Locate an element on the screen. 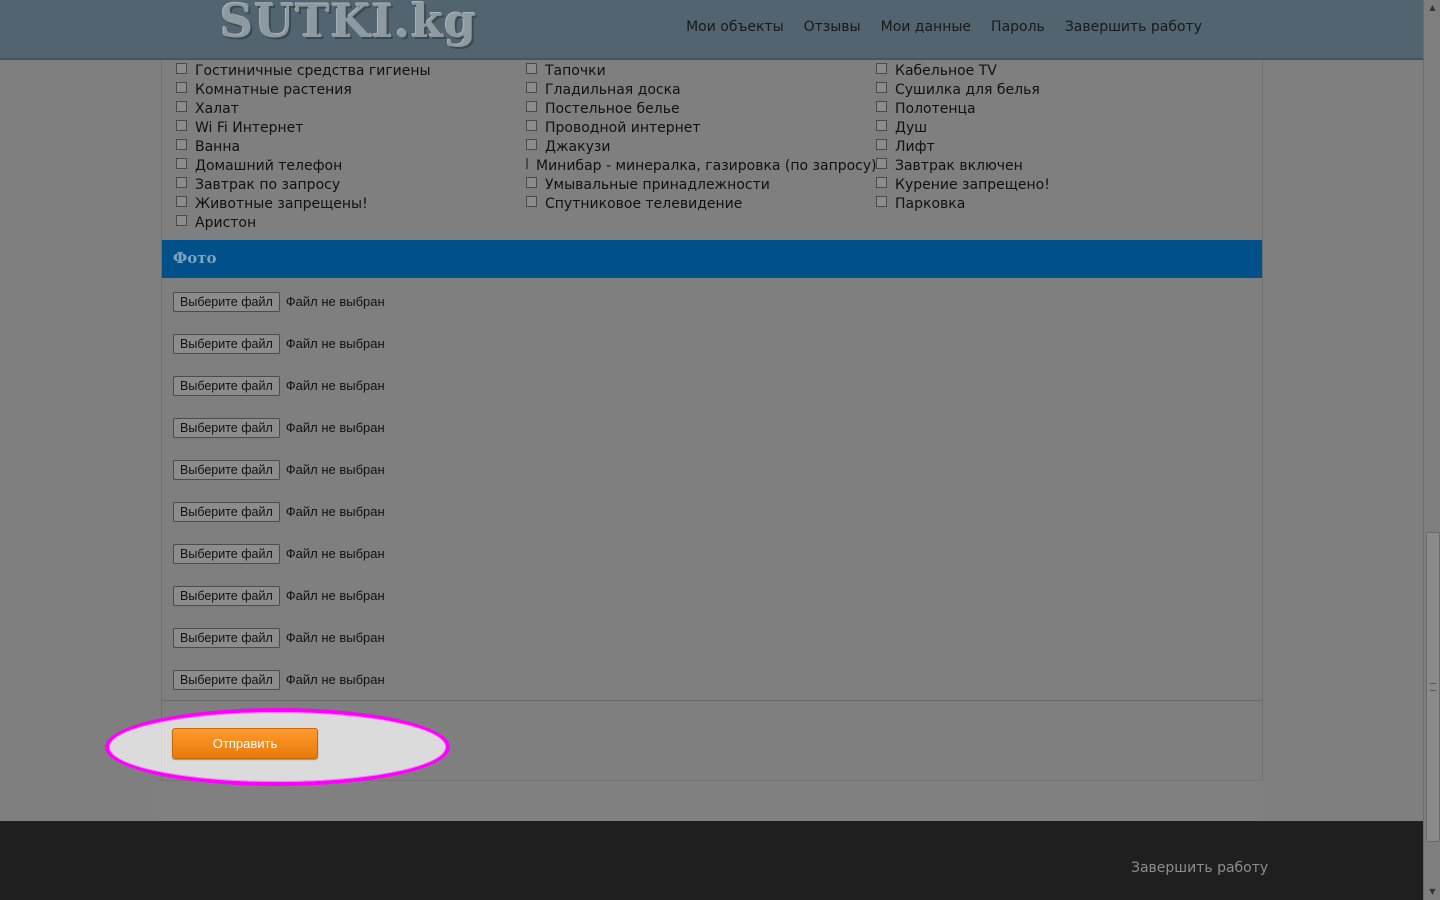  amenity-label: Животные запрещены! is located at coordinates (281, 204).